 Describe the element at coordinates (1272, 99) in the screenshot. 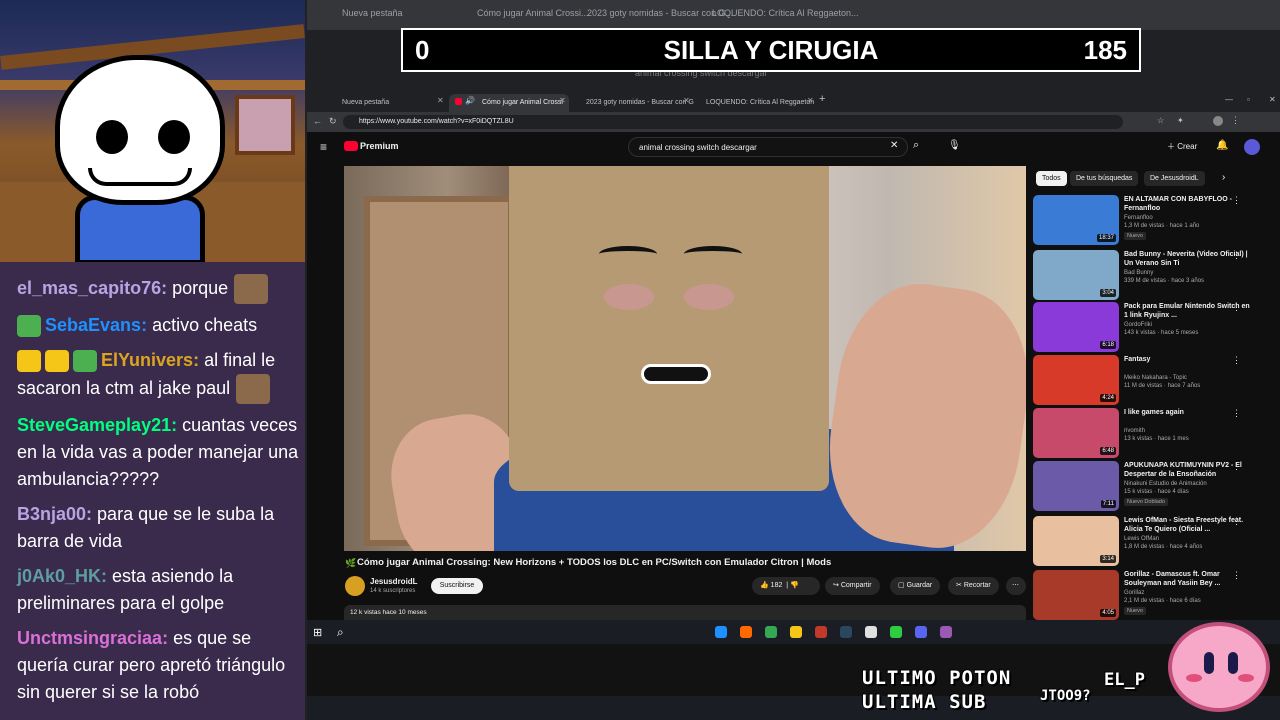

I see `window-close-icon: ✕` at that location.